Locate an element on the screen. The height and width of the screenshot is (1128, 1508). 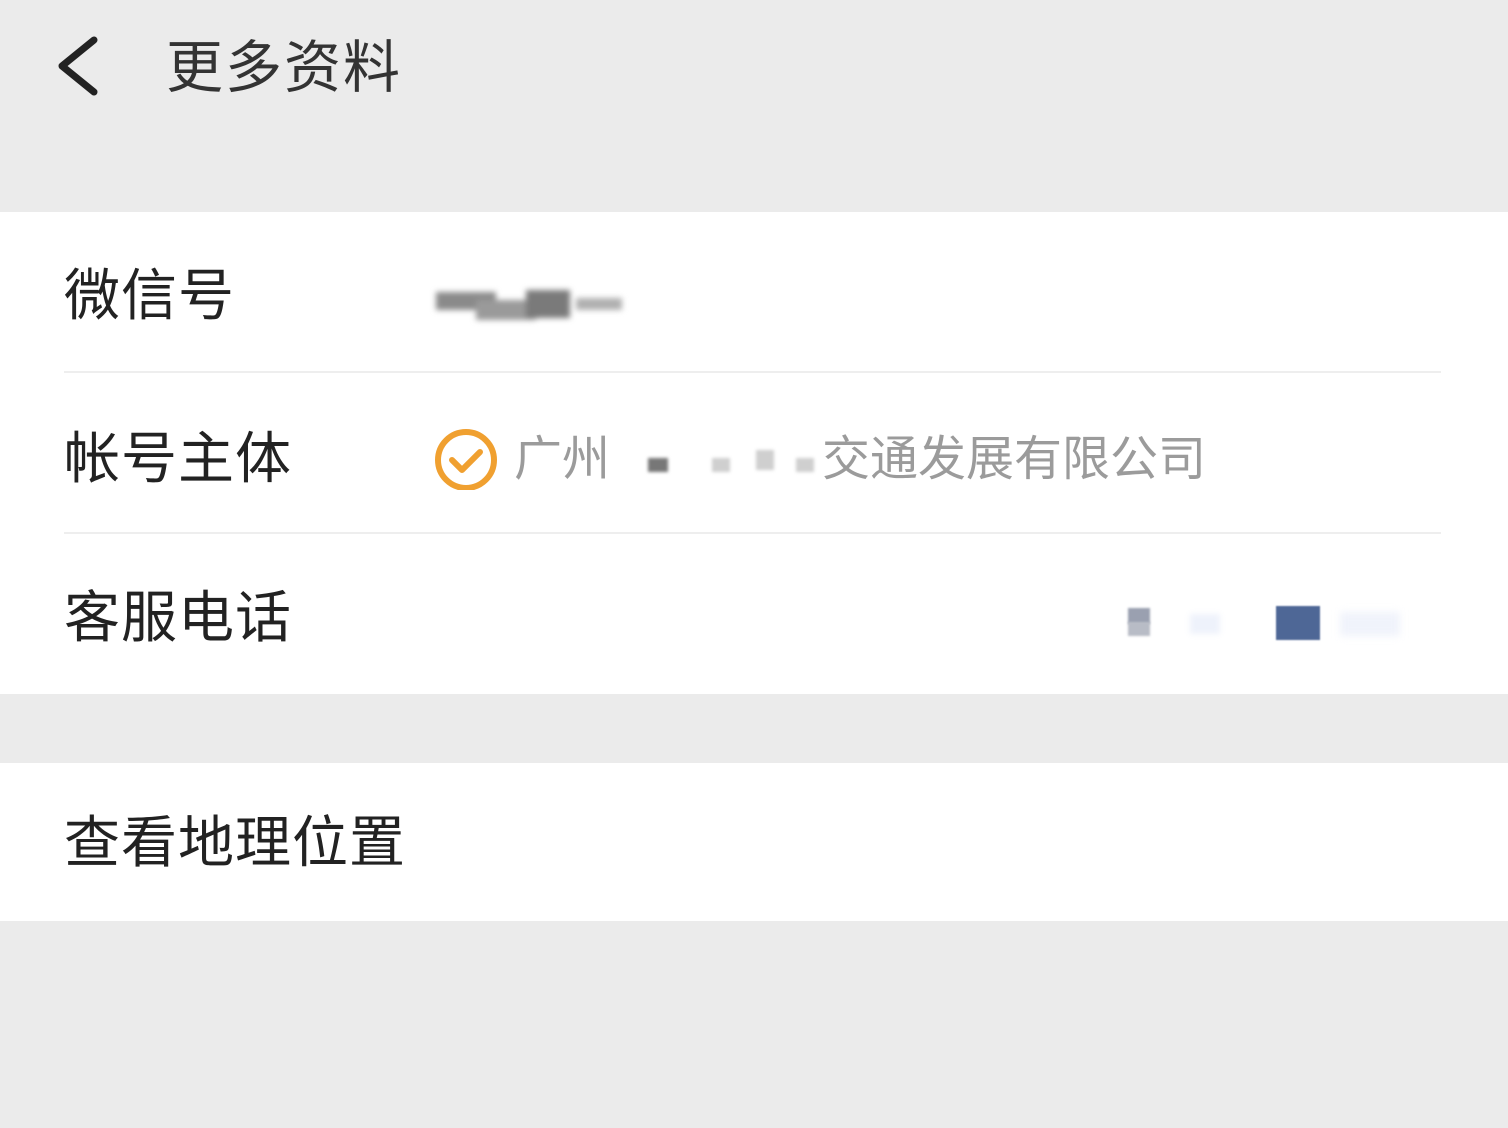
page-title: 更多资料 is located at coordinates (284, 68).